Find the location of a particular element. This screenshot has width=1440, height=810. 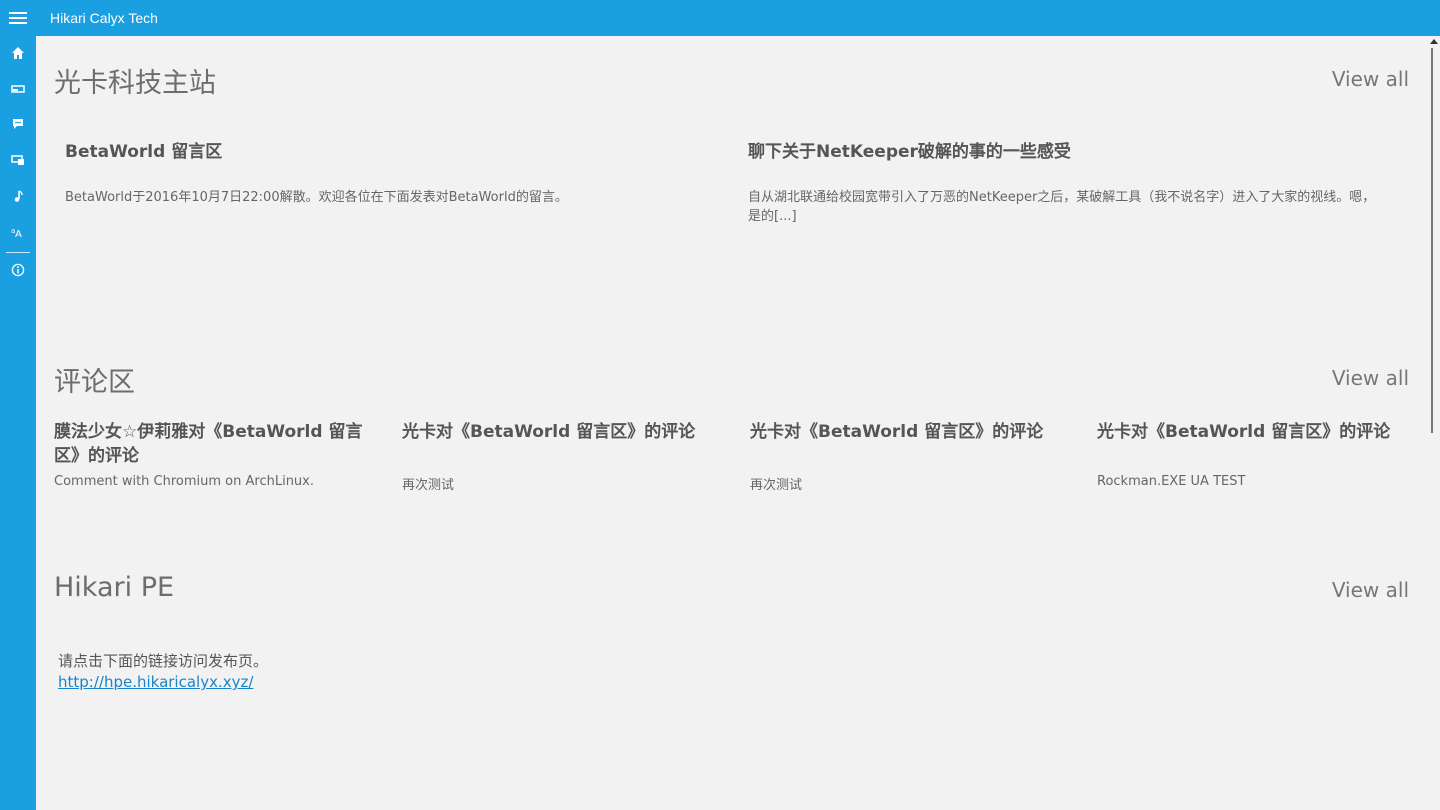

music-note-icon is located at coordinates (18, 196).